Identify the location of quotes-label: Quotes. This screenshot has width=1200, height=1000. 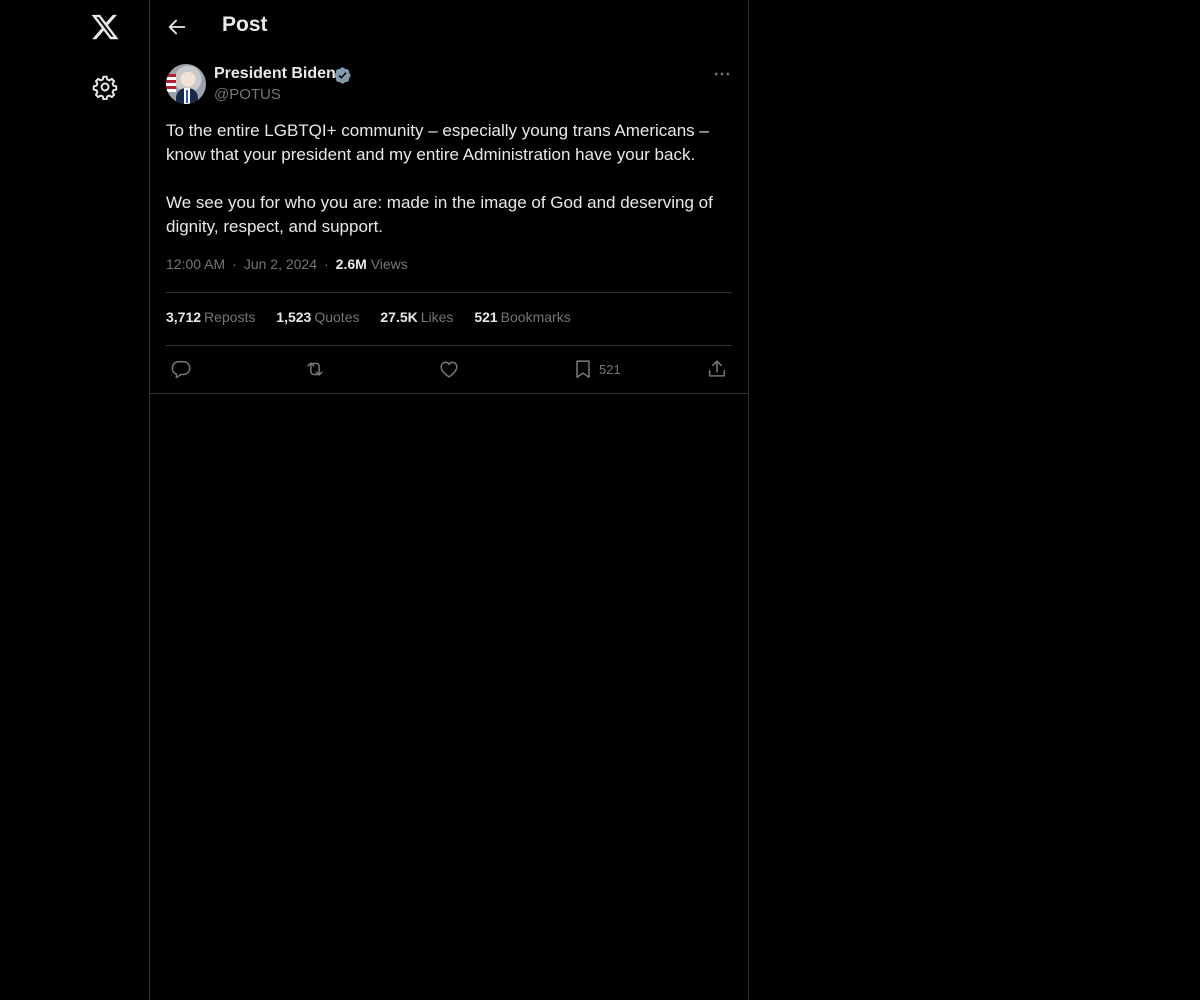
(337, 317).